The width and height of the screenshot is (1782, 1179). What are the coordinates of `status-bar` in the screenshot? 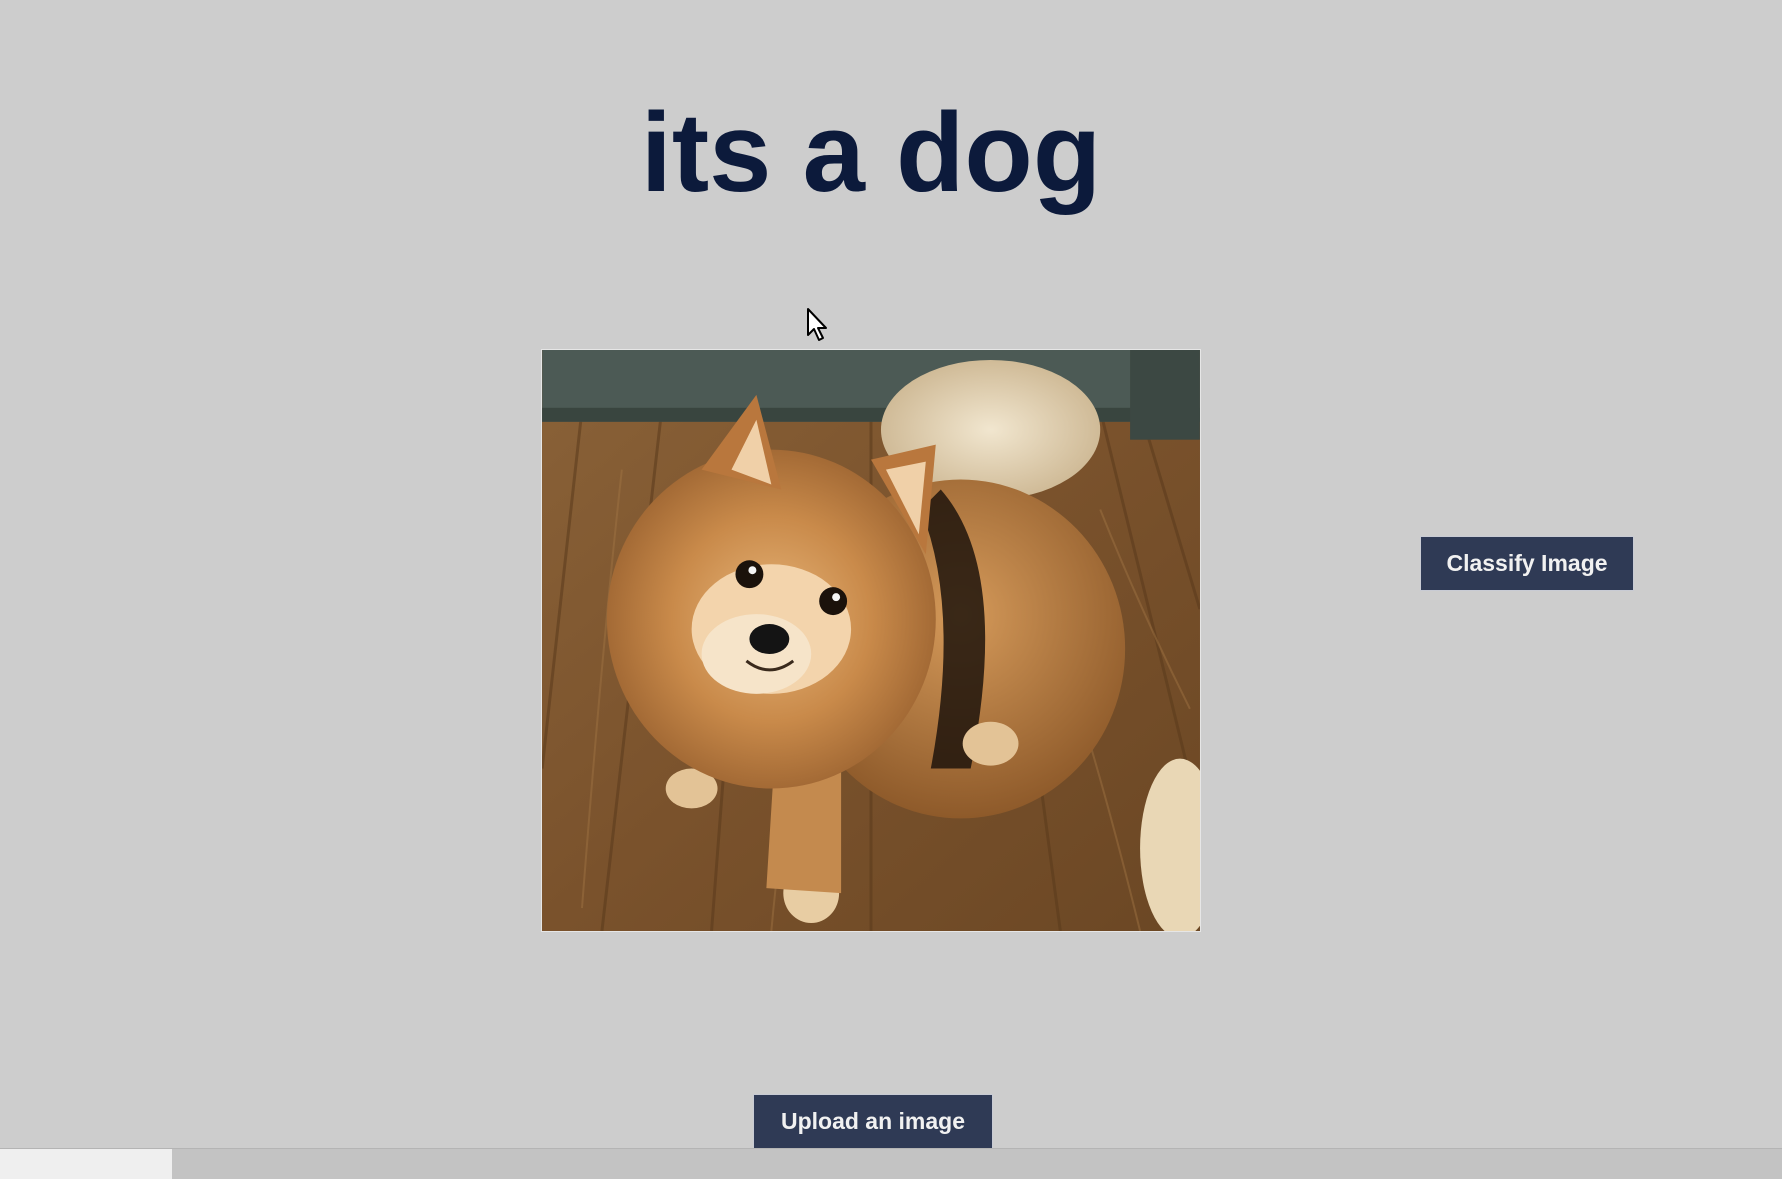 It's located at (891, 1163).